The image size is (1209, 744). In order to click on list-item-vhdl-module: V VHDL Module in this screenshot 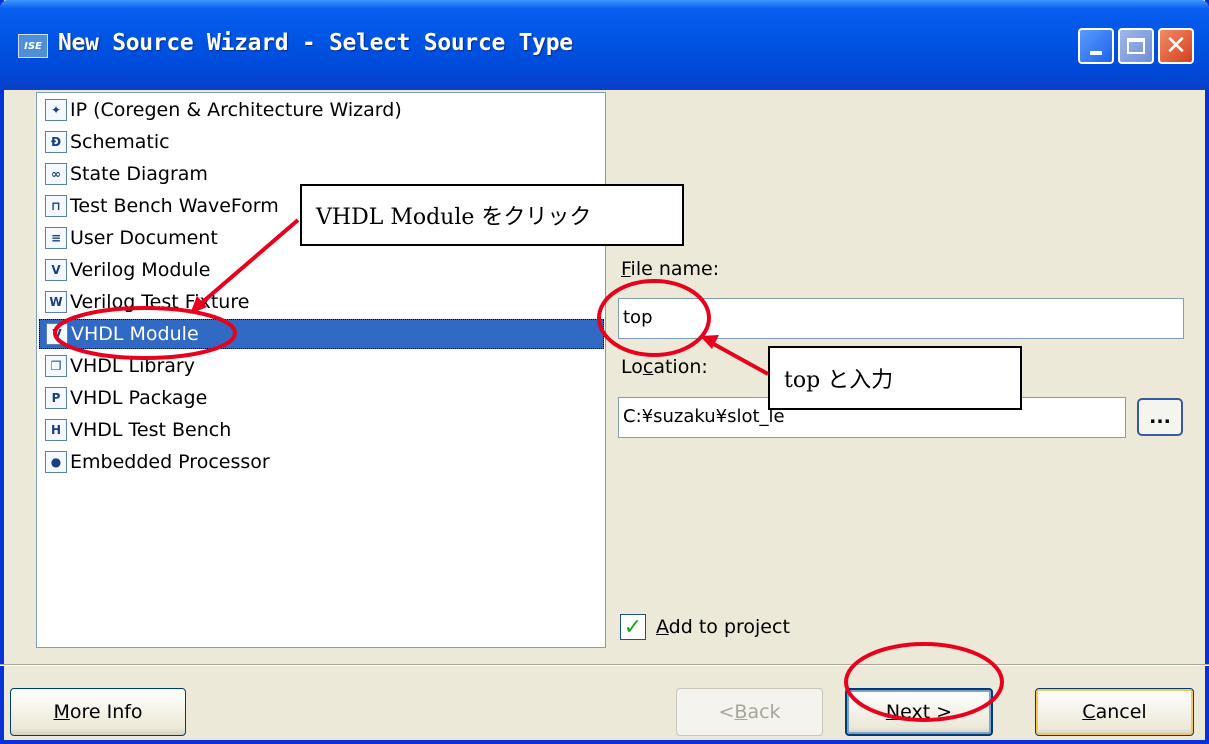, I will do `click(321, 334)`.